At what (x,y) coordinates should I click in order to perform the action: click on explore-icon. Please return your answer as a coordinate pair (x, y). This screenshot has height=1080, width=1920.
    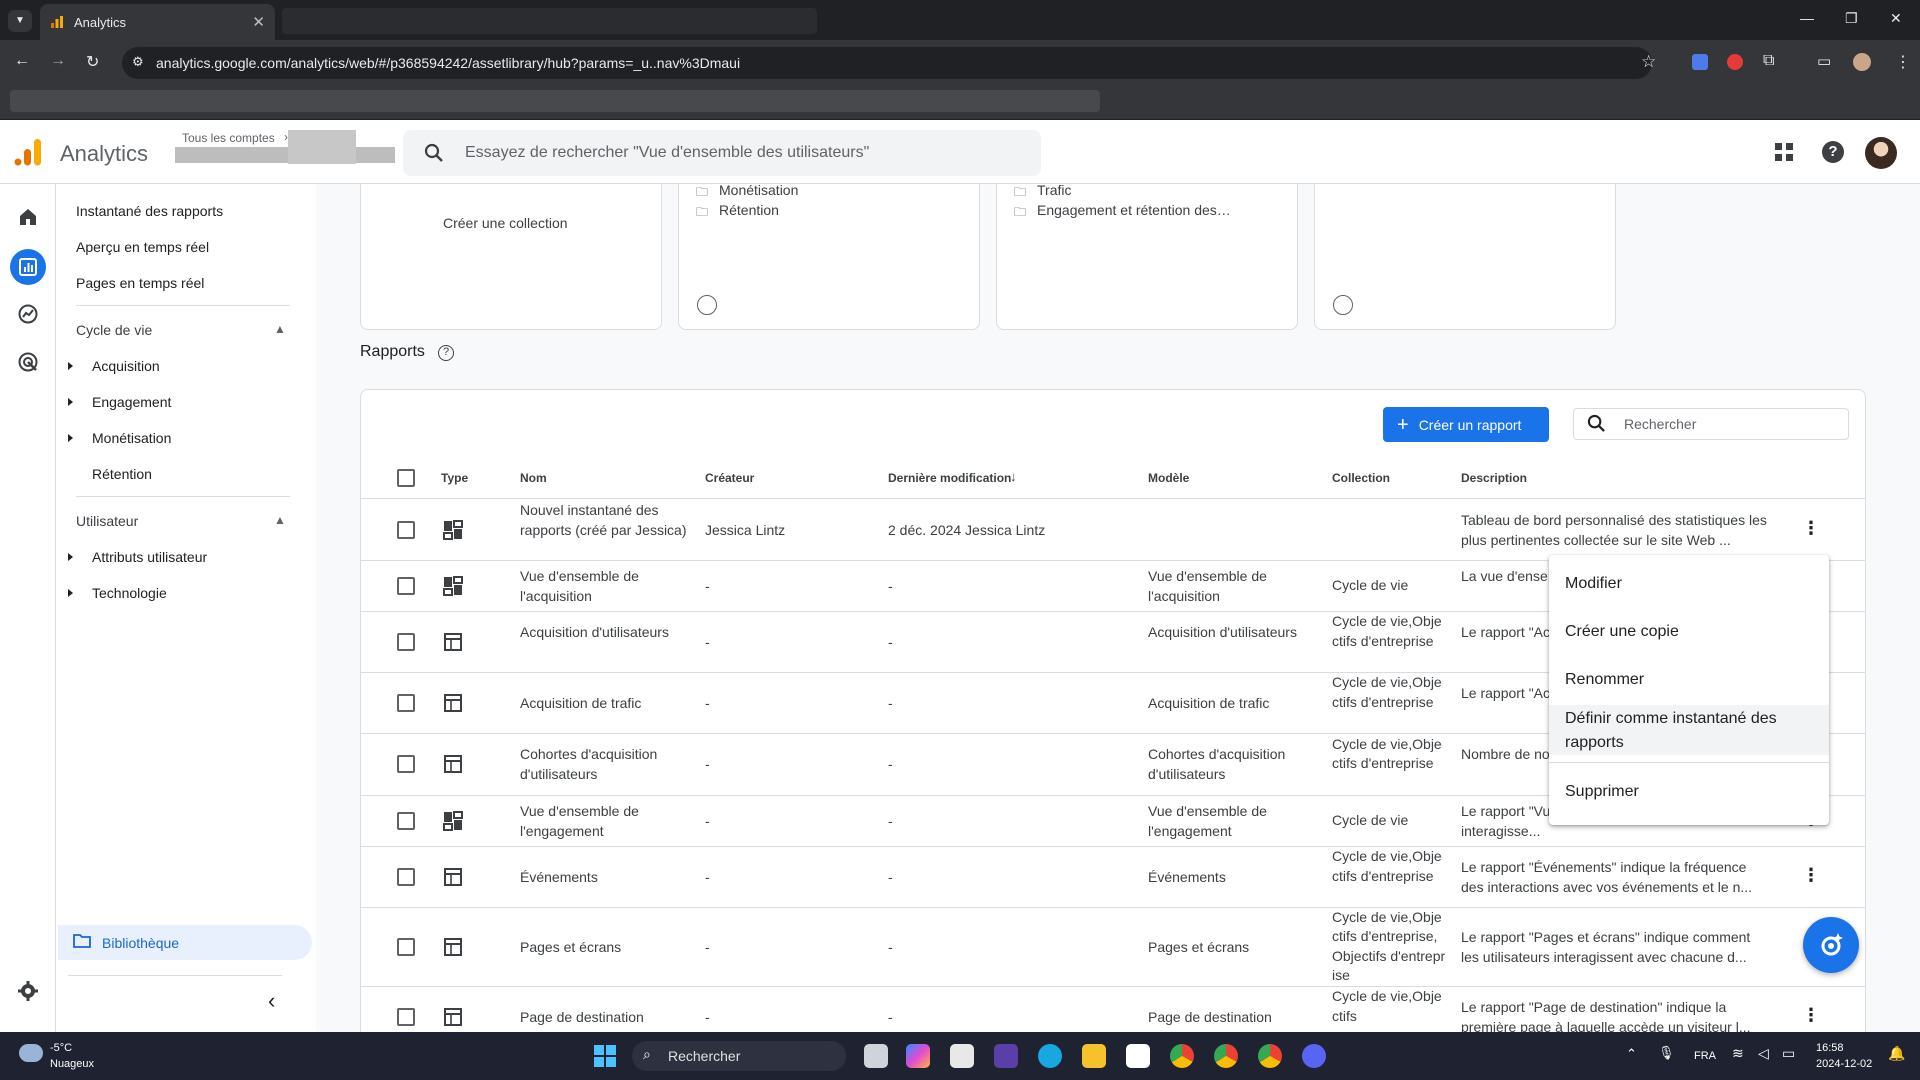
    Looking at the image, I should click on (28, 314).